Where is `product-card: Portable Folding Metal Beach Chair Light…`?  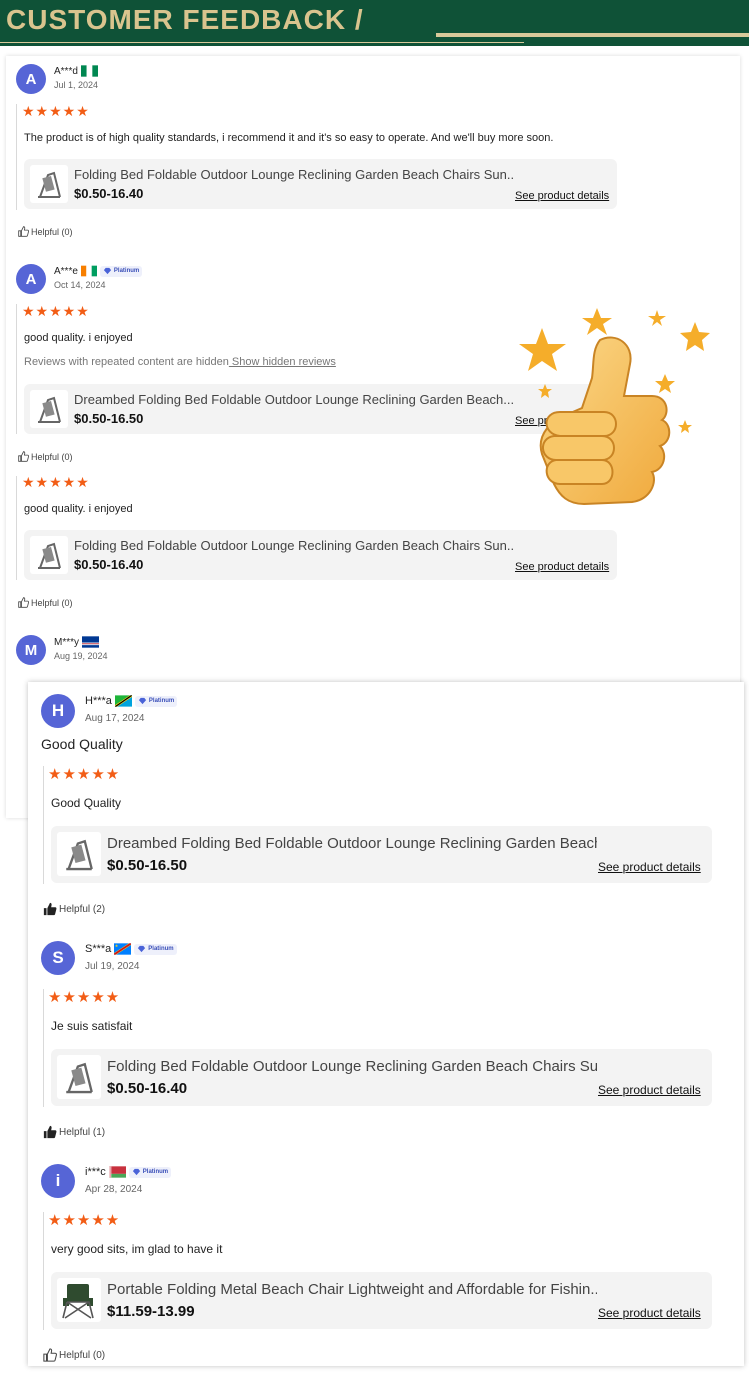
product-card: Portable Folding Metal Beach Chair Light… is located at coordinates (381, 1300).